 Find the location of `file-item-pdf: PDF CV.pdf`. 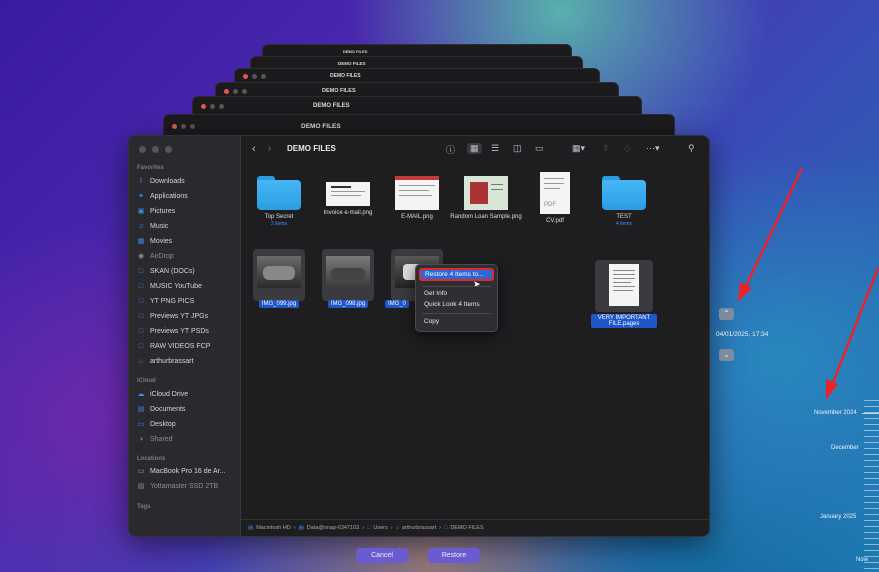

file-item-pdf: PDF CV.pdf is located at coordinates (555, 198).